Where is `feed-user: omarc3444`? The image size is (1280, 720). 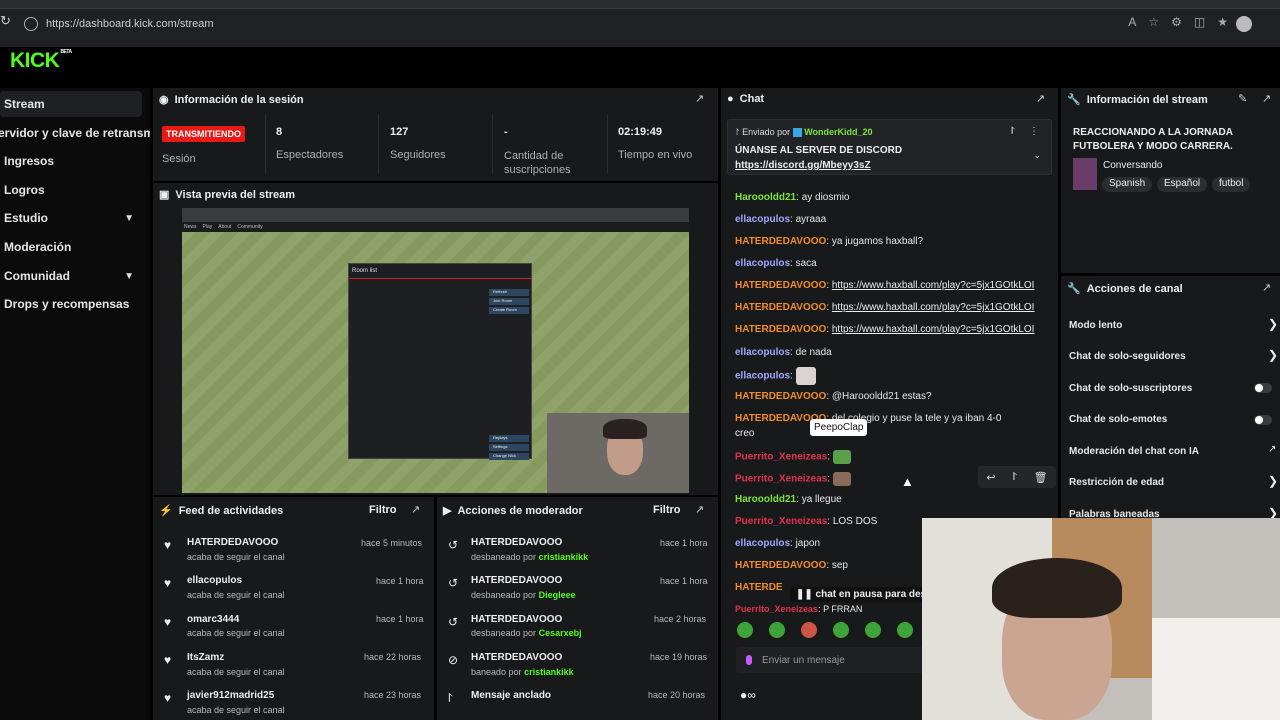
feed-user: omarc3444 is located at coordinates (213, 619).